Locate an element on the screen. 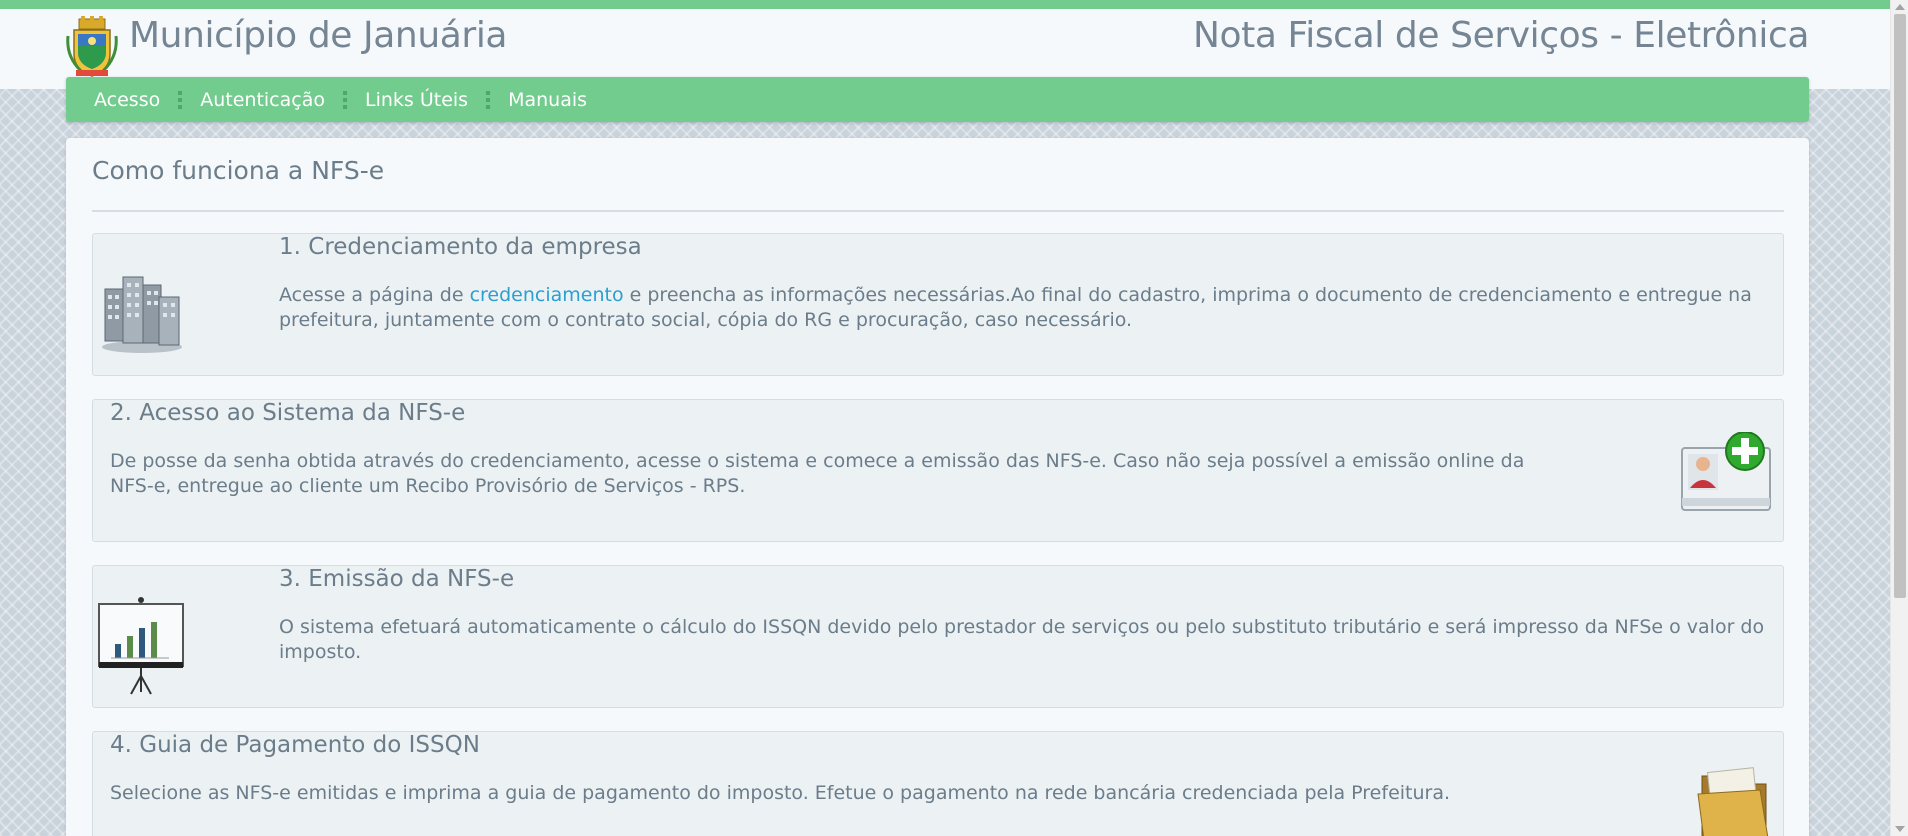 The image size is (1908, 836). nav-item-manuais: Manuais is located at coordinates (547, 100).